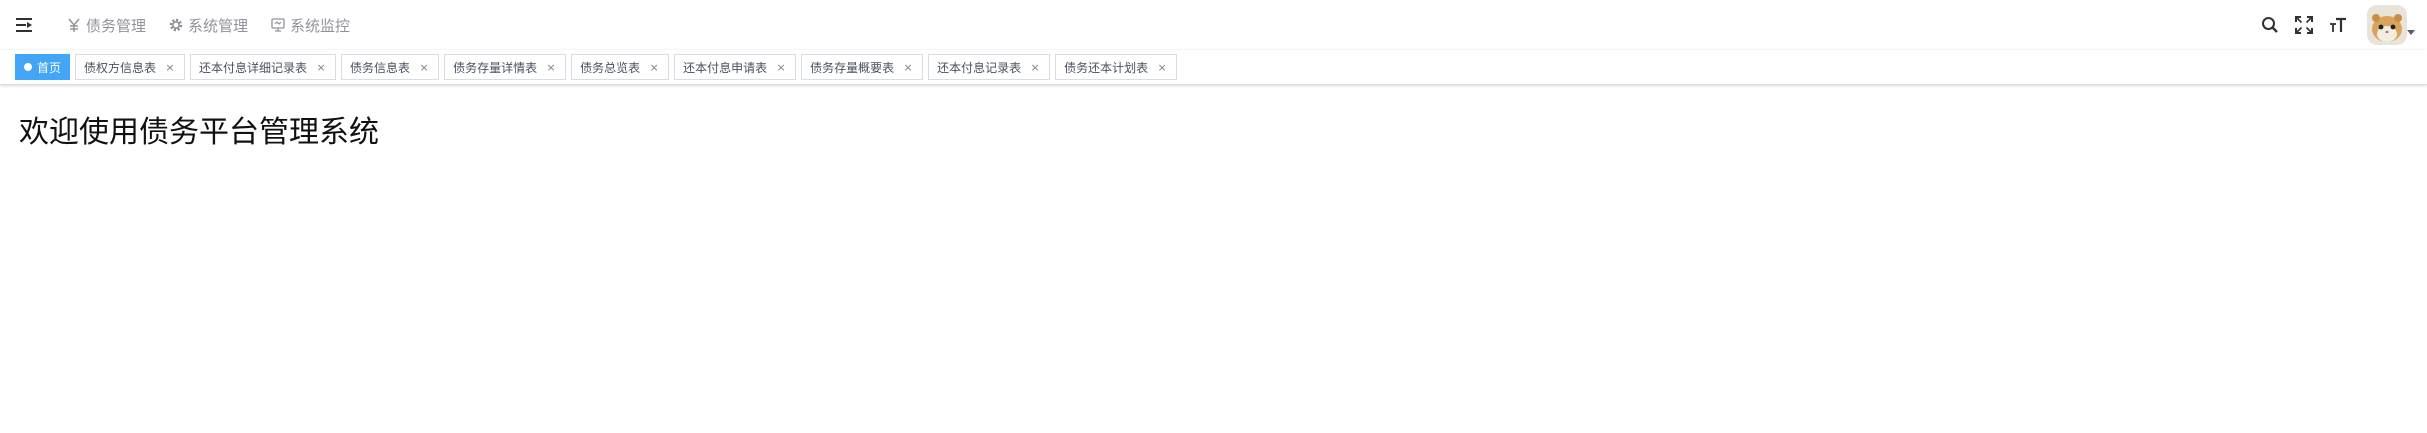 The height and width of the screenshot is (433, 2427). What do you see at coordinates (852, 67) in the screenshot?
I see `tag-label: 债务存量概要表` at bounding box center [852, 67].